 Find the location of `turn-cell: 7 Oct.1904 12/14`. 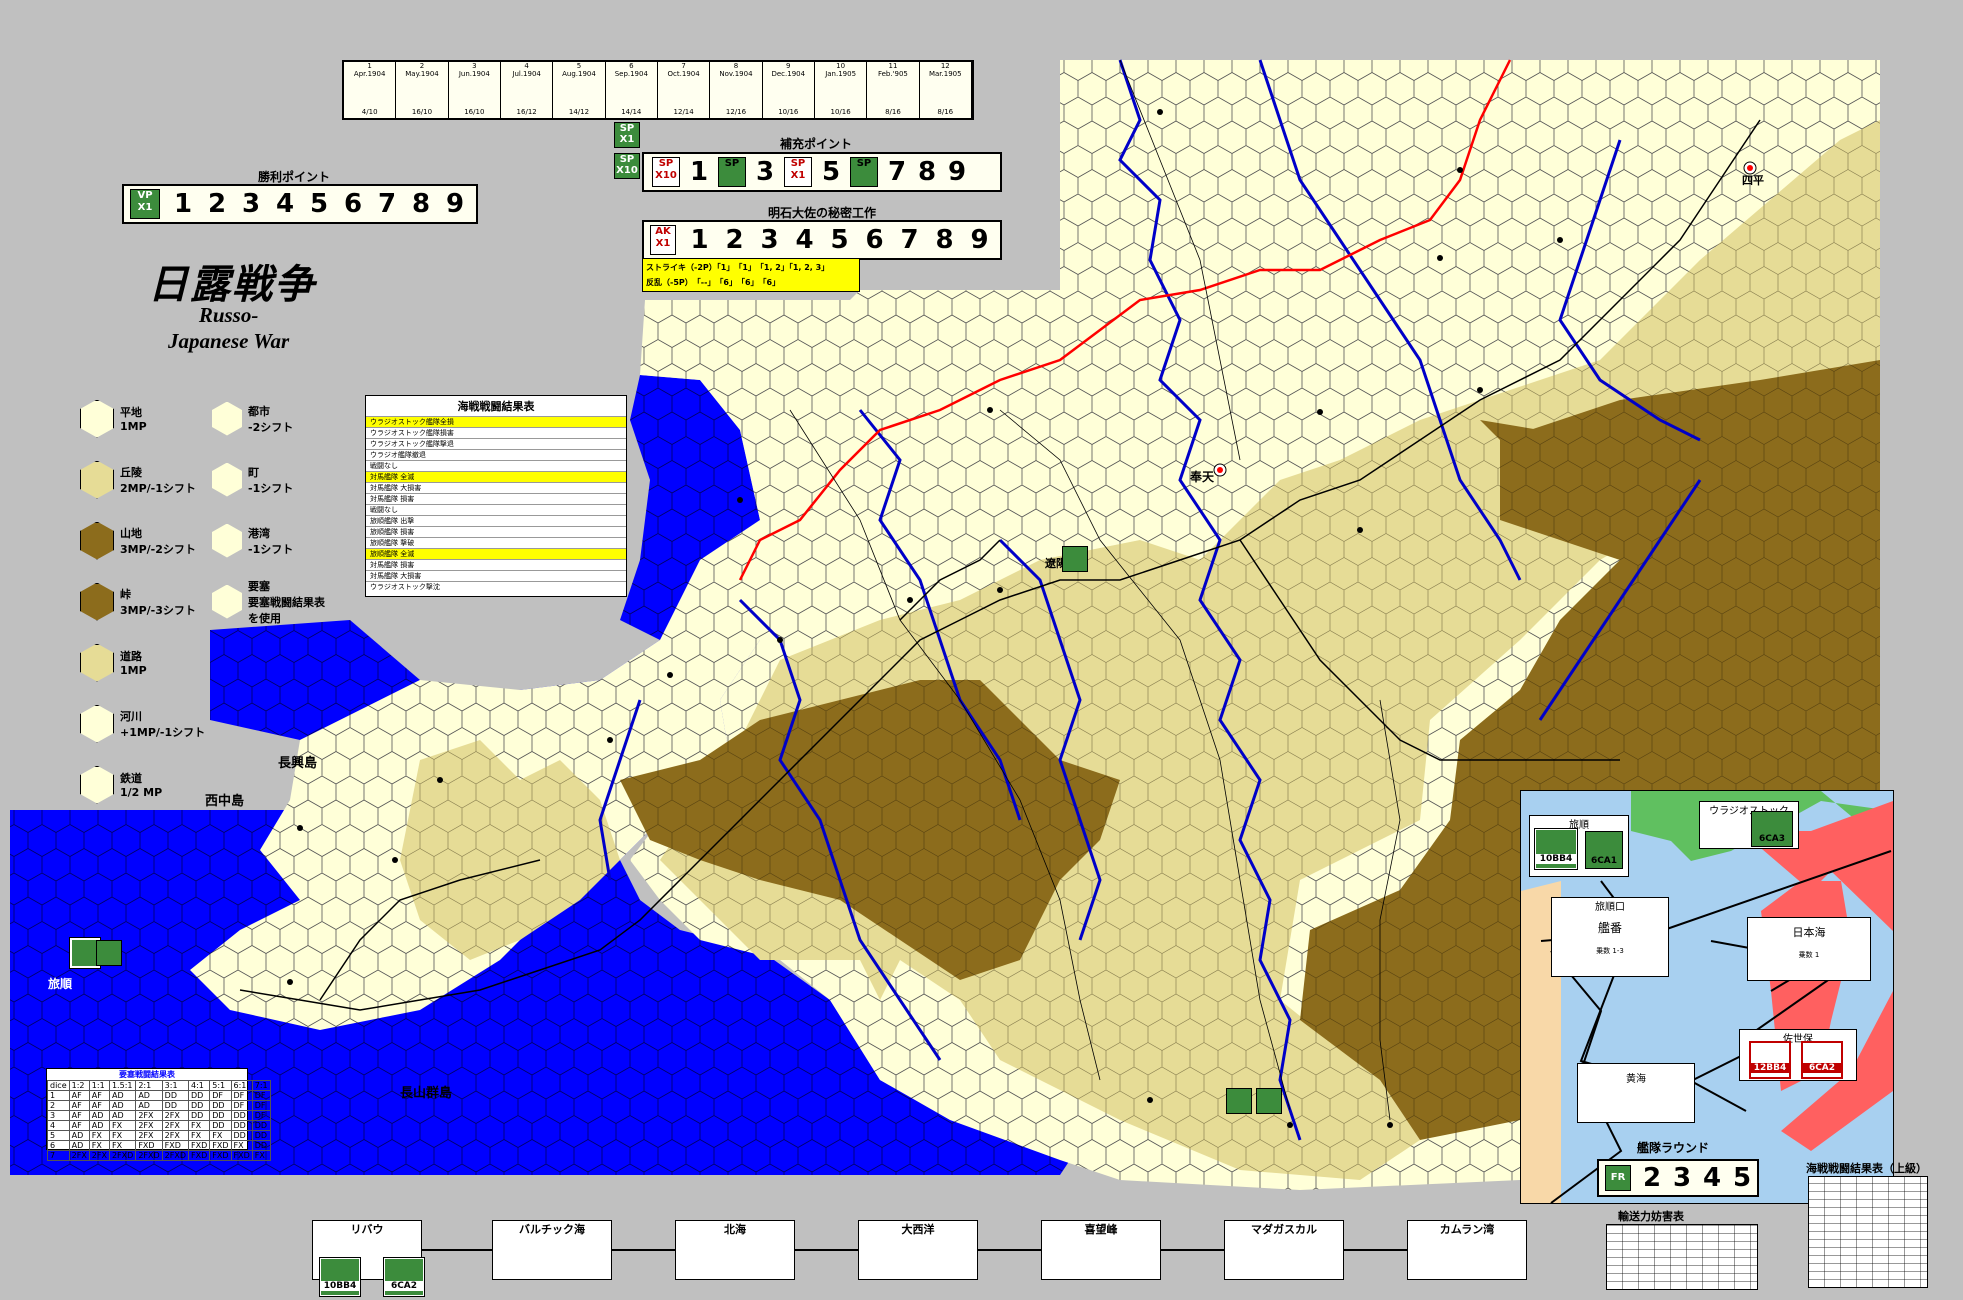

turn-cell: 7 Oct.1904 12/14 is located at coordinates (684, 90).